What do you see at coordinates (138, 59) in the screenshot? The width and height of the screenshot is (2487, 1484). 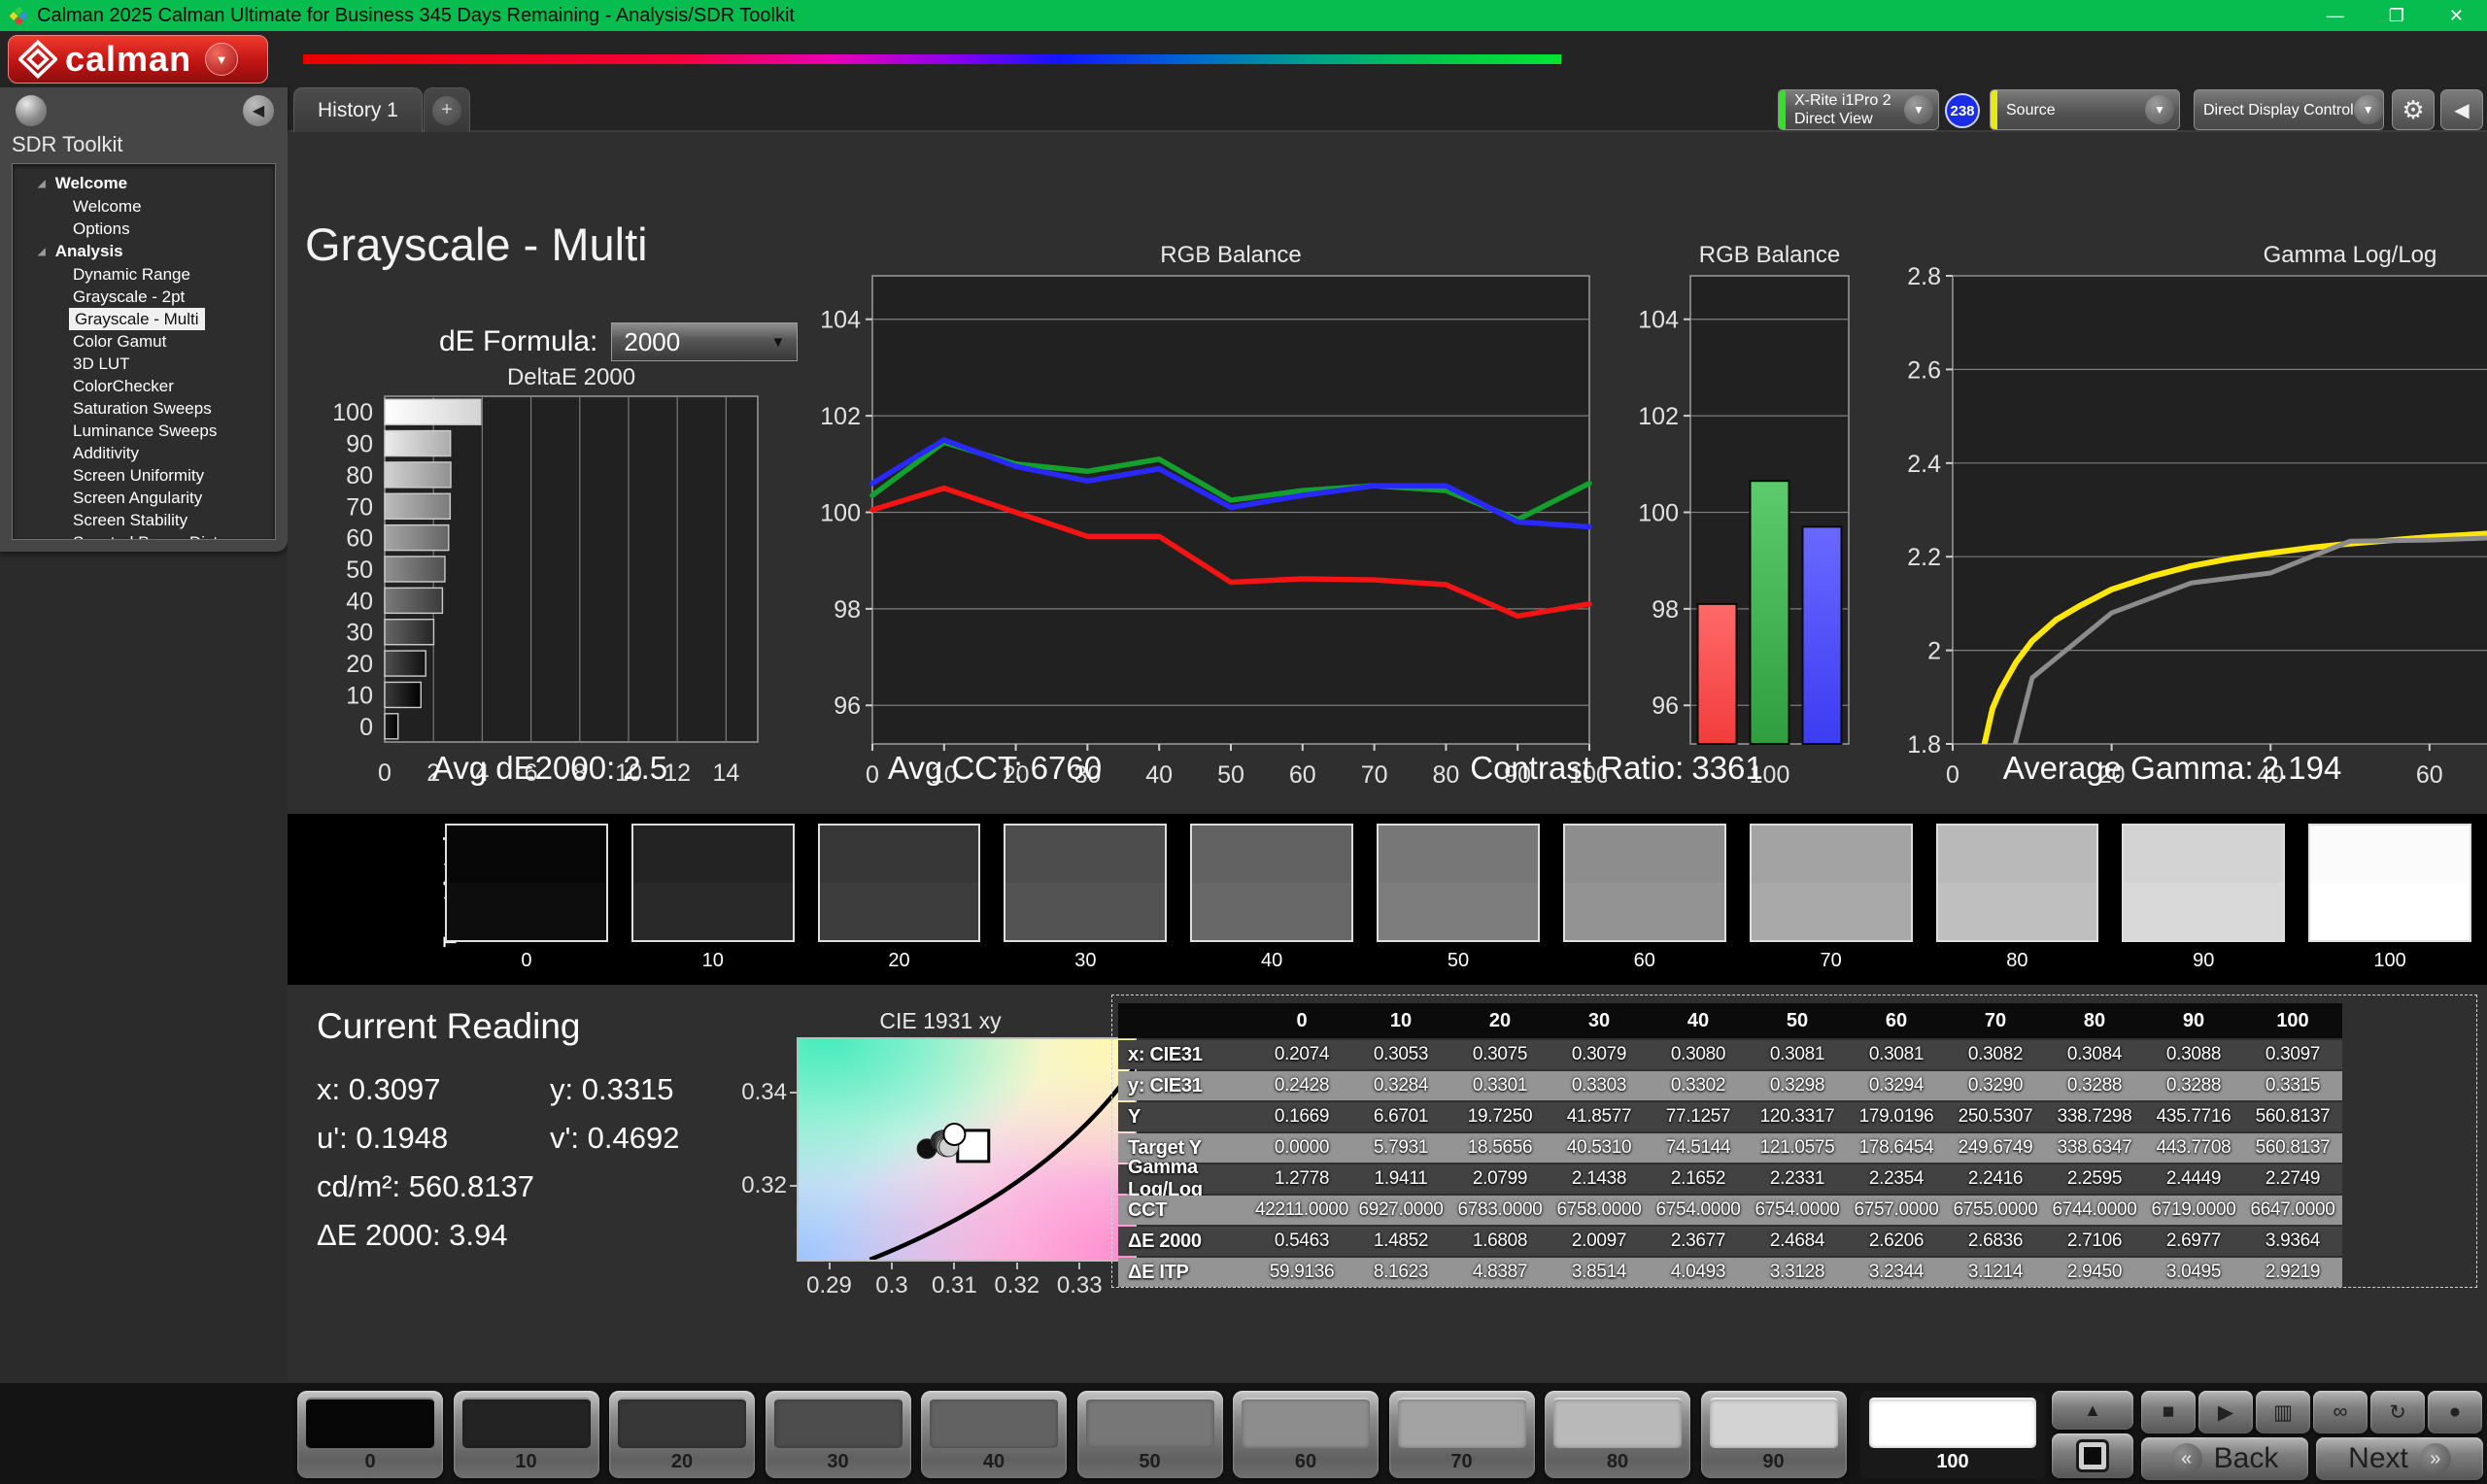 I see `calman-logo-button: calman ▼` at bounding box center [138, 59].